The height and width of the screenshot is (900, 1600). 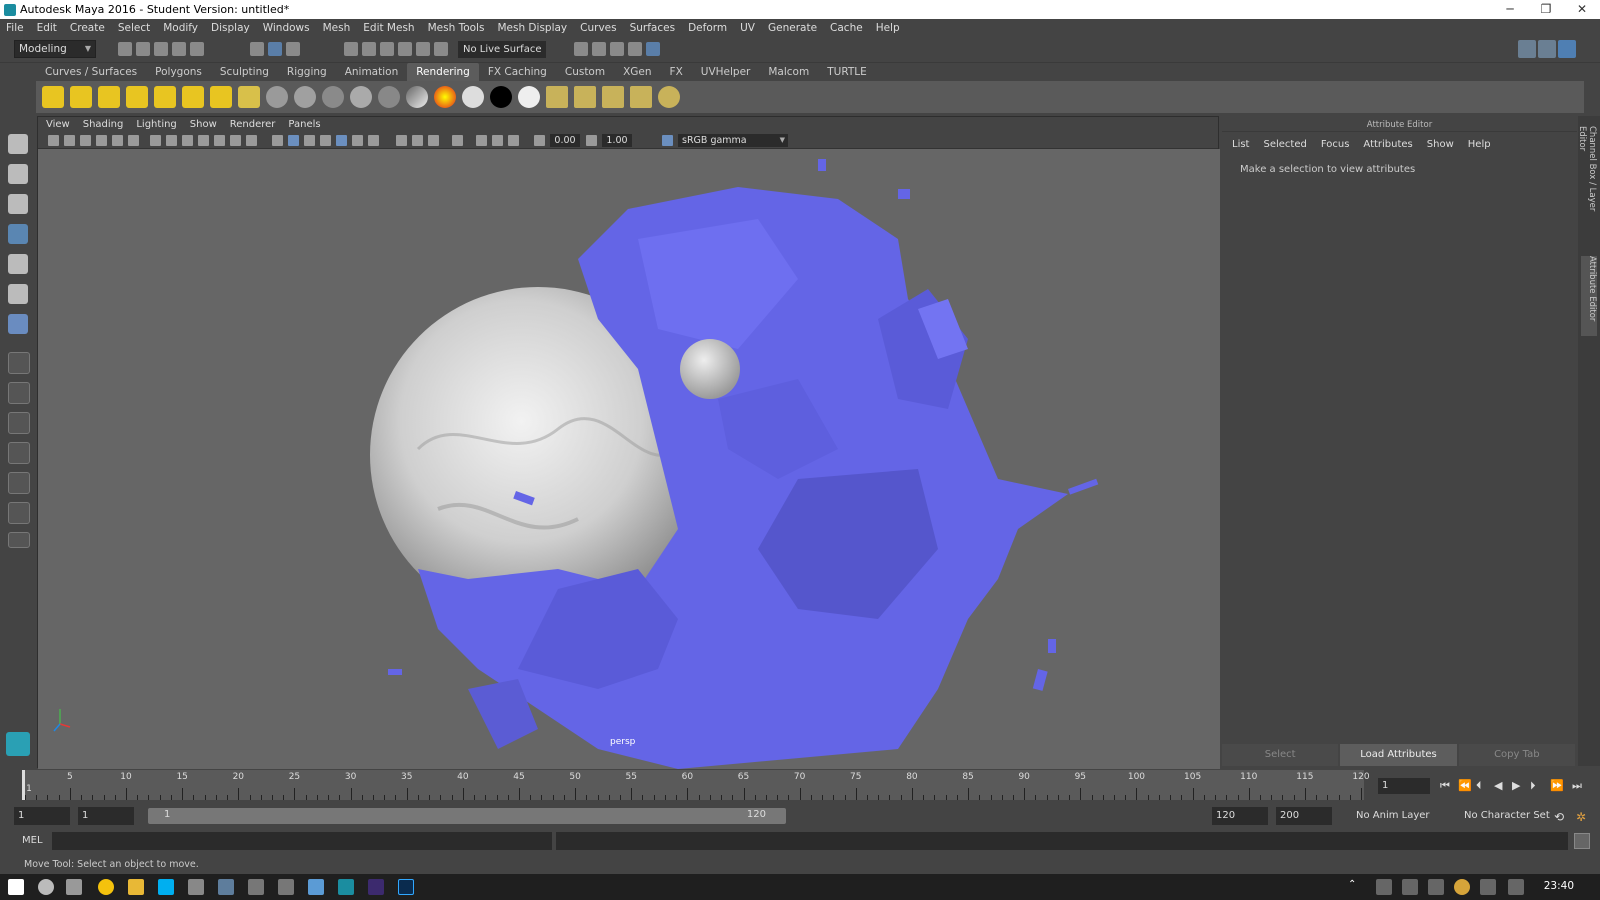 What do you see at coordinates (286, 28) in the screenshot?
I see `menu-windows: Windows` at bounding box center [286, 28].